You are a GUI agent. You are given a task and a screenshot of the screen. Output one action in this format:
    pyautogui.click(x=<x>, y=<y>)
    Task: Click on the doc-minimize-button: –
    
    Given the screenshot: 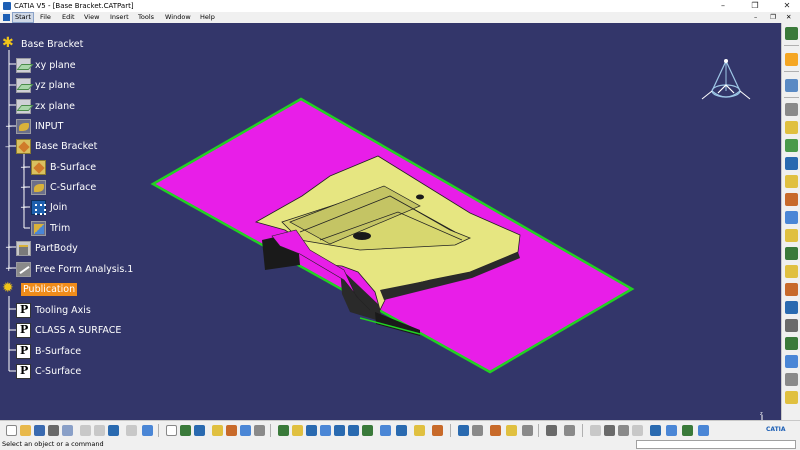 What is the action you would take?
    pyautogui.click(x=755, y=17)
    